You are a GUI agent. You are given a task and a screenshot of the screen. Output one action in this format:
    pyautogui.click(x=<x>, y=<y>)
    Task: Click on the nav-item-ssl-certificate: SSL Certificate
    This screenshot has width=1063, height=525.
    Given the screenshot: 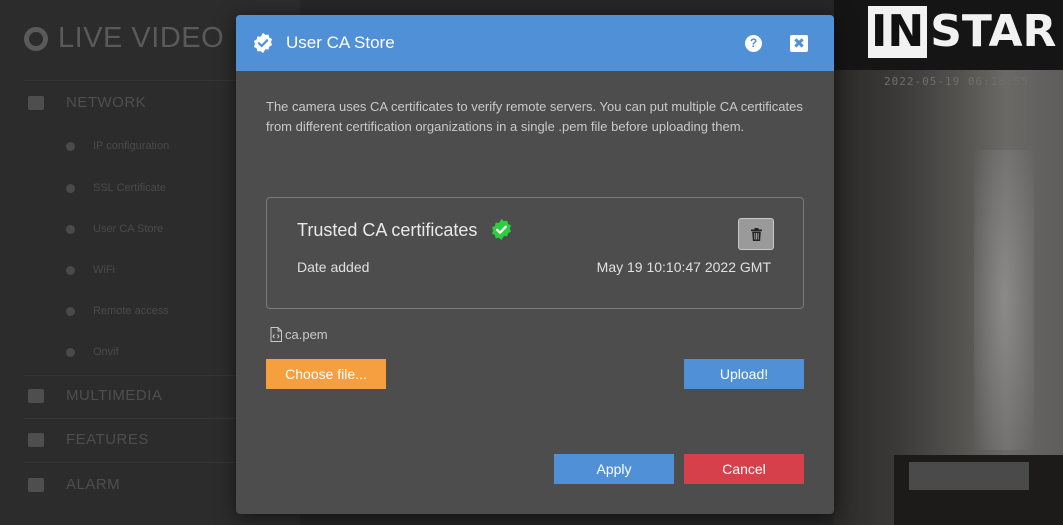 What is the action you would take?
    pyautogui.click(x=116, y=188)
    